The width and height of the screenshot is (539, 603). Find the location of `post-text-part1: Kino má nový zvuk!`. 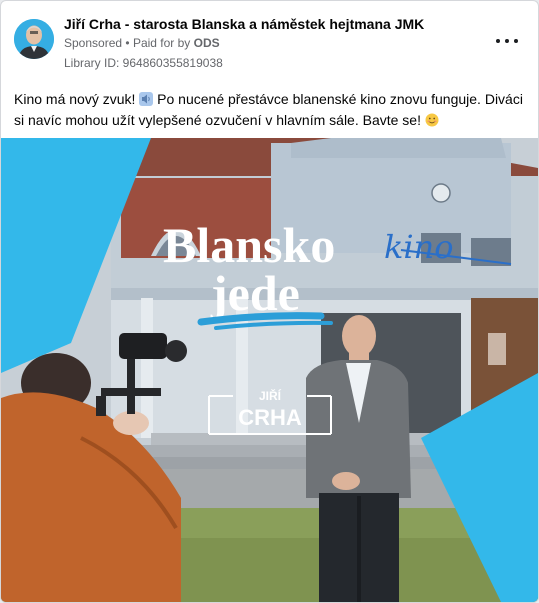

post-text-part1: Kino má nový zvuk! is located at coordinates (77, 99).